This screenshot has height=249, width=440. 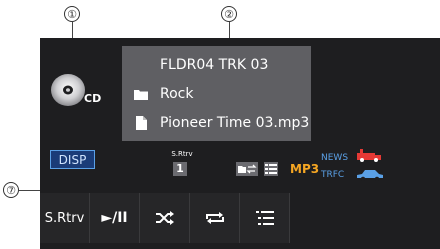 I want to click on list-icon, so click(x=264, y=218).